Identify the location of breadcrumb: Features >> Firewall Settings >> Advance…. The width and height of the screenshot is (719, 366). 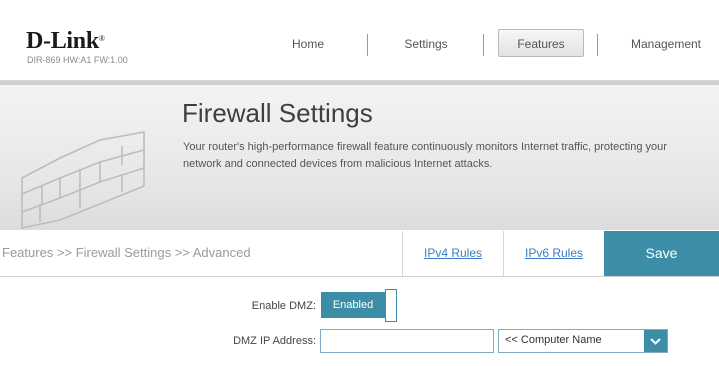
(126, 252).